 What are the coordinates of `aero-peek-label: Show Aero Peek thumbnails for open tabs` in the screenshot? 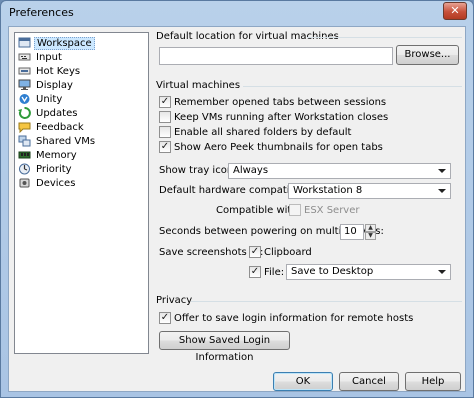 It's located at (278, 147).